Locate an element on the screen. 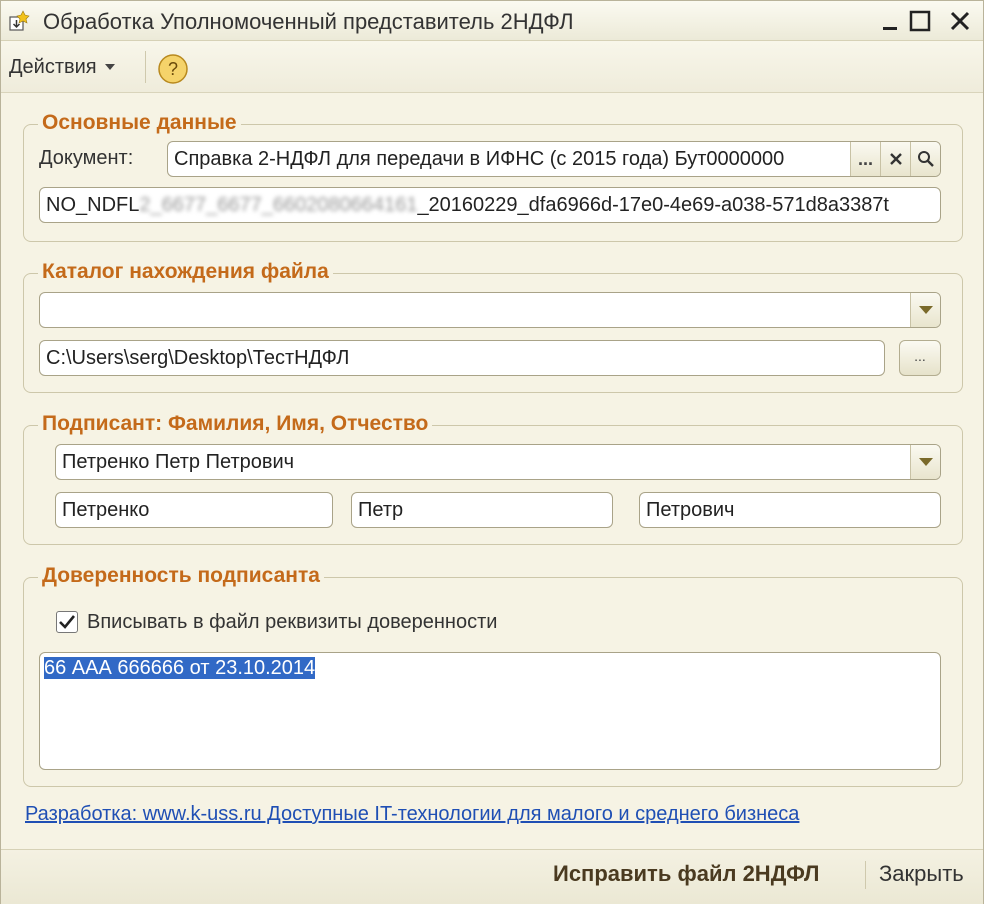 This screenshot has height=904, width=984. processing-app-icon is located at coordinates (19, 20).